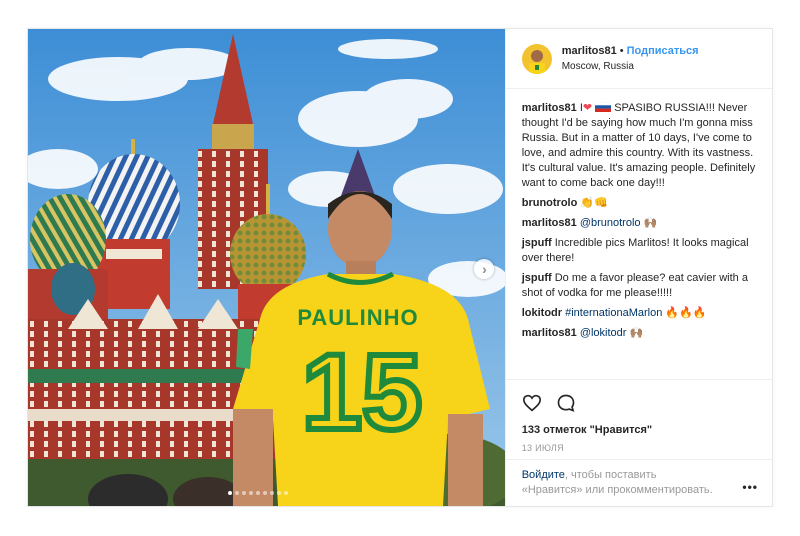  Describe the element at coordinates (549, 108) in the screenshot. I see `caption-username: marlitos81` at that location.